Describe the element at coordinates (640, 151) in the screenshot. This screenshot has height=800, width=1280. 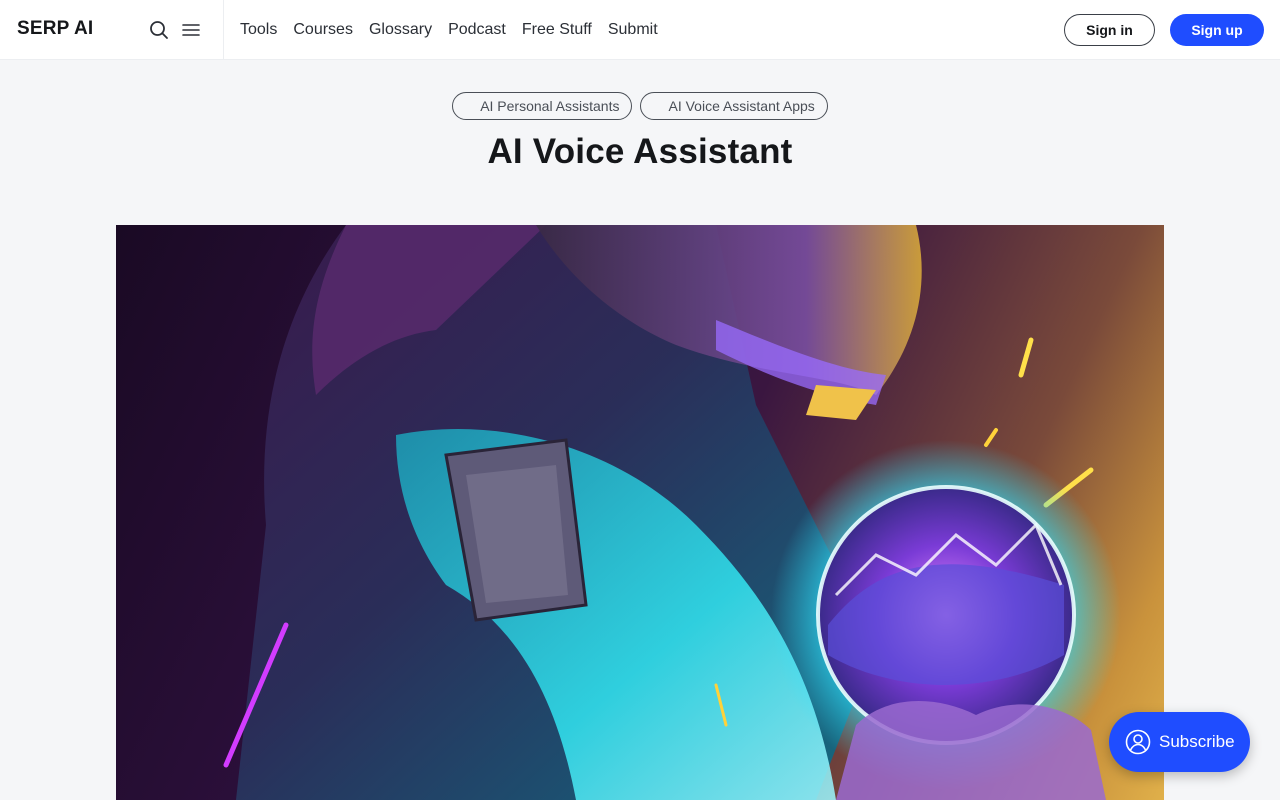
I see `page-title: AI Voice Assistant` at that location.